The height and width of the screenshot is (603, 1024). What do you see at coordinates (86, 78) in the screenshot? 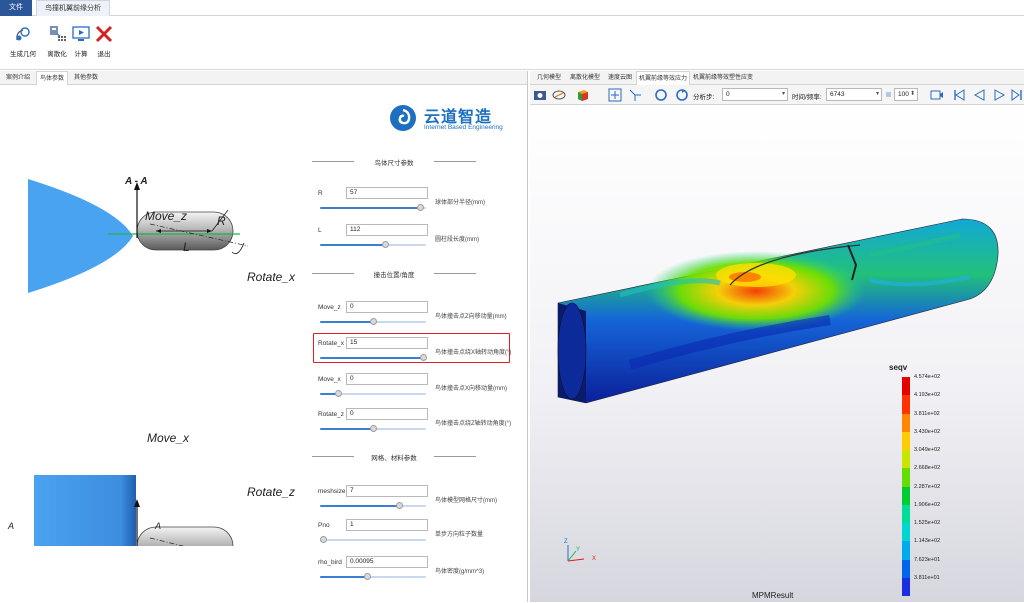
I see `tab-other-params: 其他参数` at bounding box center [86, 78].